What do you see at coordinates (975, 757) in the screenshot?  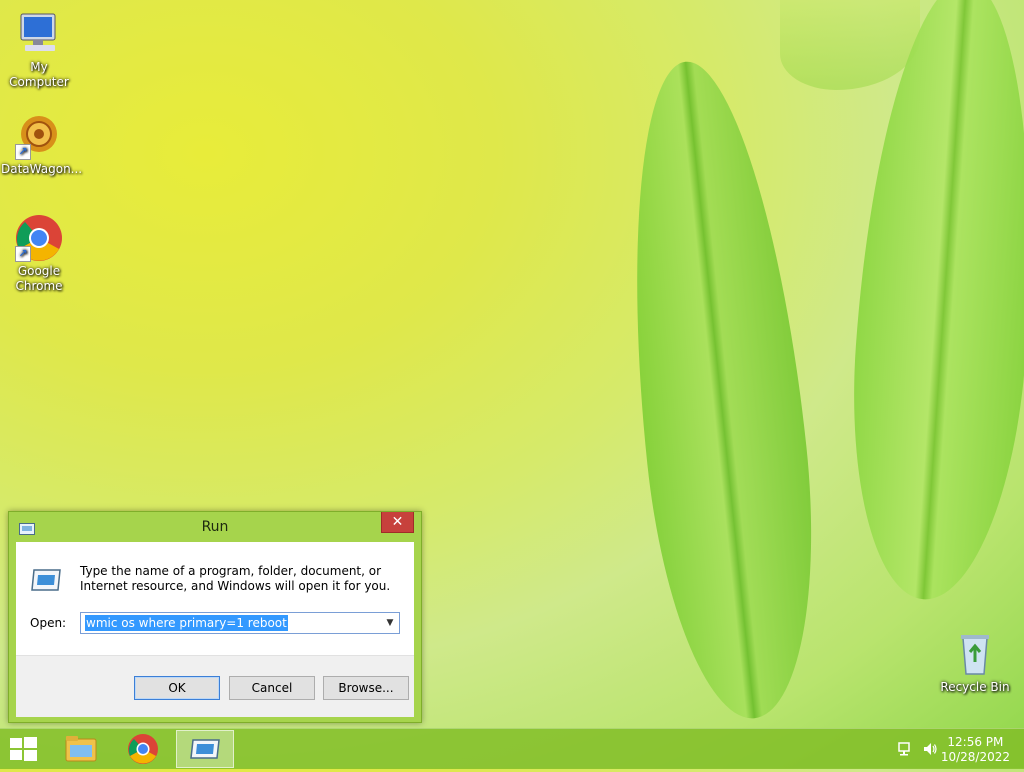 I see `clock-date: 10/28/2022` at bounding box center [975, 757].